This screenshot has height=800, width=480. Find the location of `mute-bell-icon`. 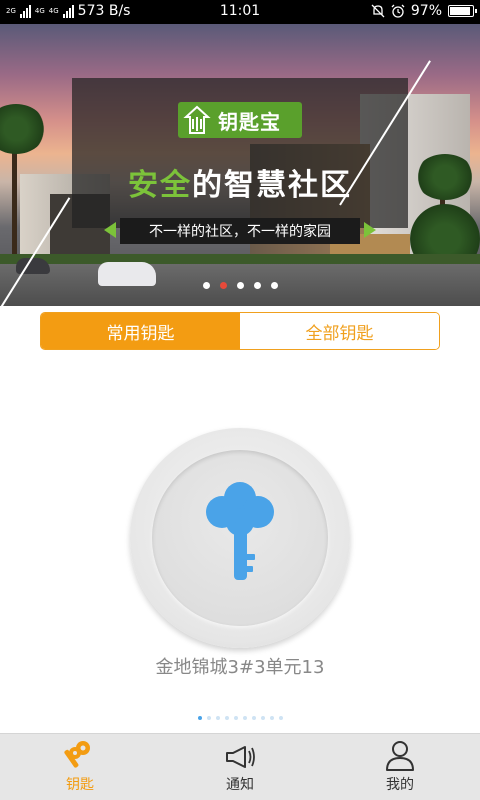

mute-bell-icon is located at coordinates (378, 11).